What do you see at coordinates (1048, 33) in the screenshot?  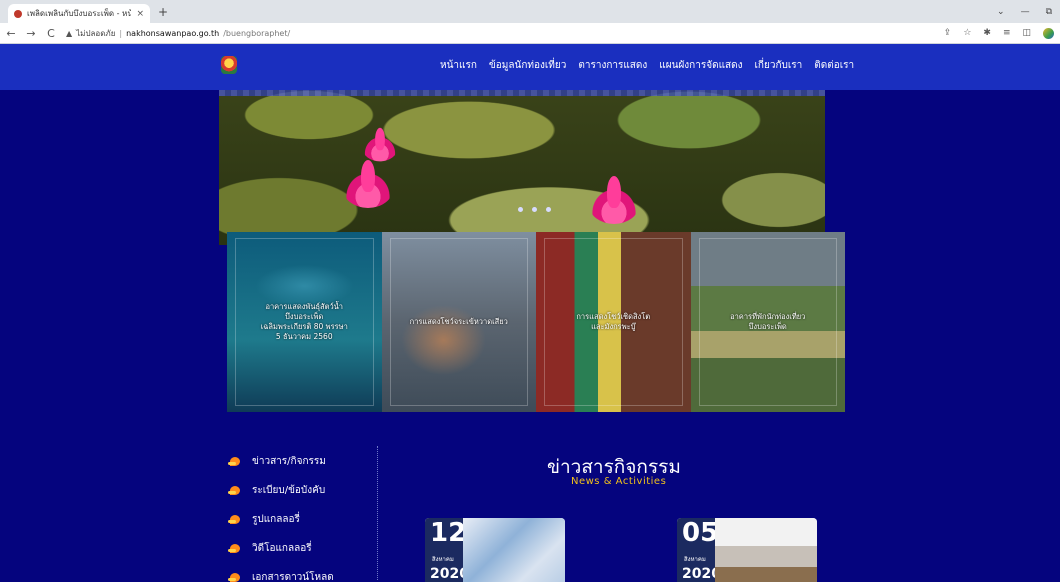 I see `profile-icon` at bounding box center [1048, 33].